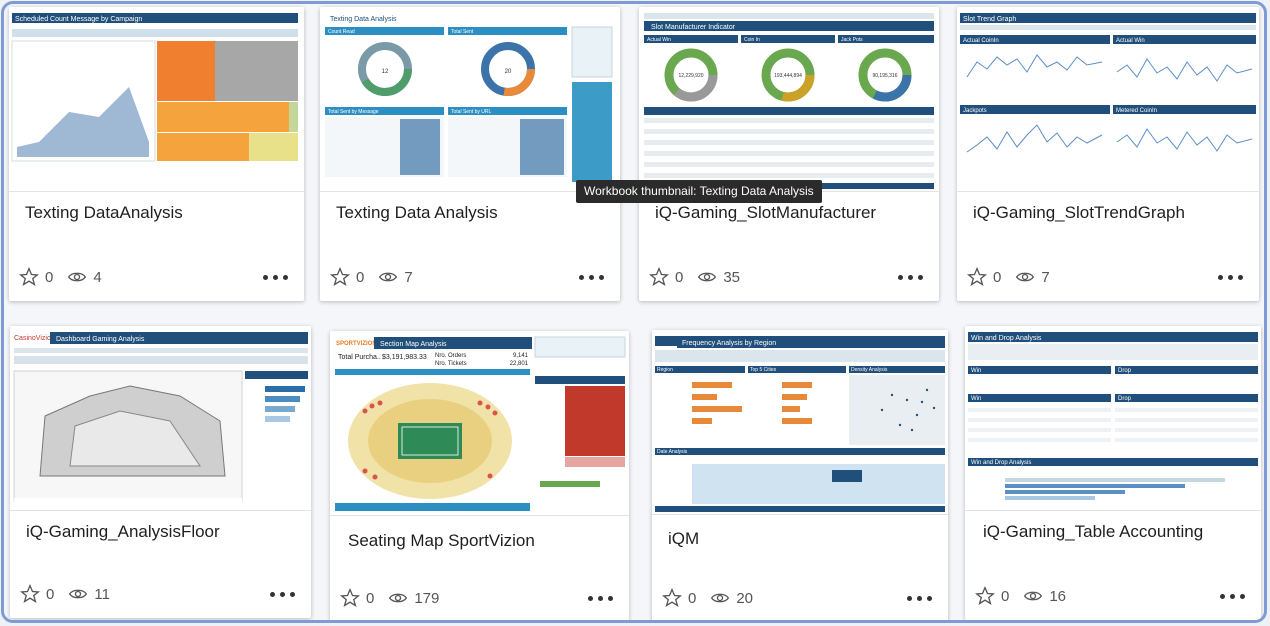  What do you see at coordinates (462, 32) in the screenshot?
I see `svg-text: Total Sent` at bounding box center [462, 32].